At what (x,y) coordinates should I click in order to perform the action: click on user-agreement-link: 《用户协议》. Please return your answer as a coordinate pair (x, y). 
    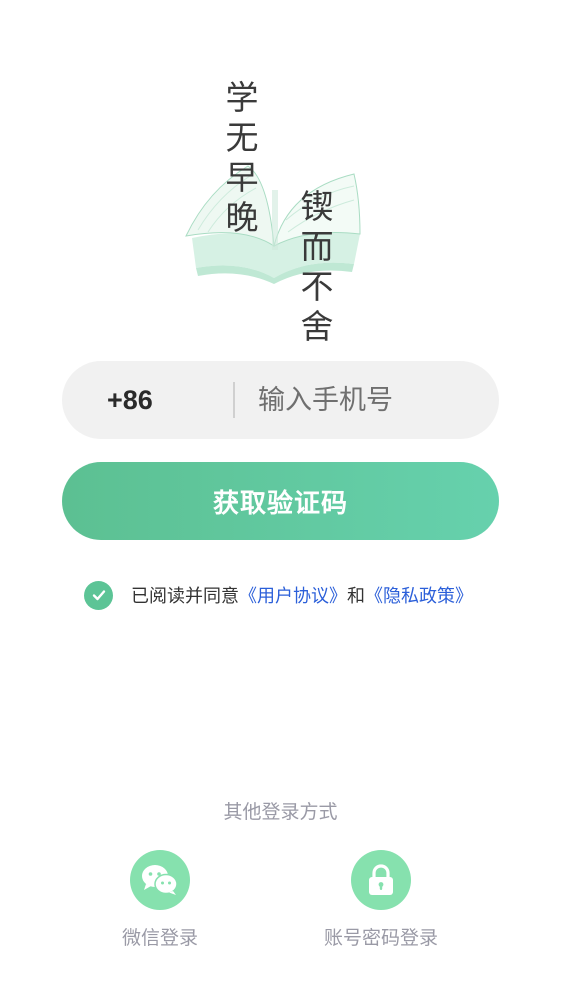
    Looking at the image, I should click on (293, 595).